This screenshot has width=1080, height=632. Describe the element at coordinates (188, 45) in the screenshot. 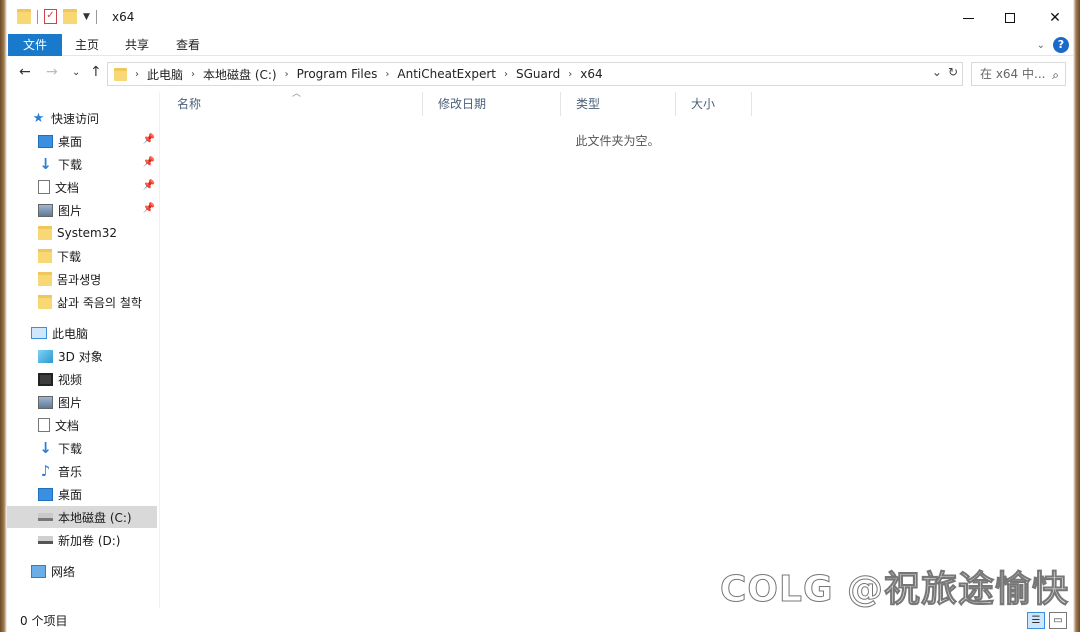

I see `tab-view: 查看` at that location.